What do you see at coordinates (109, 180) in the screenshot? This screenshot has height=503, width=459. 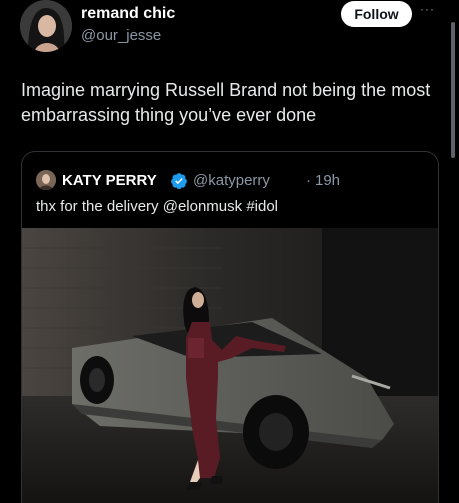 I see `quoted-author-name: KATY PERRY` at bounding box center [109, 180].